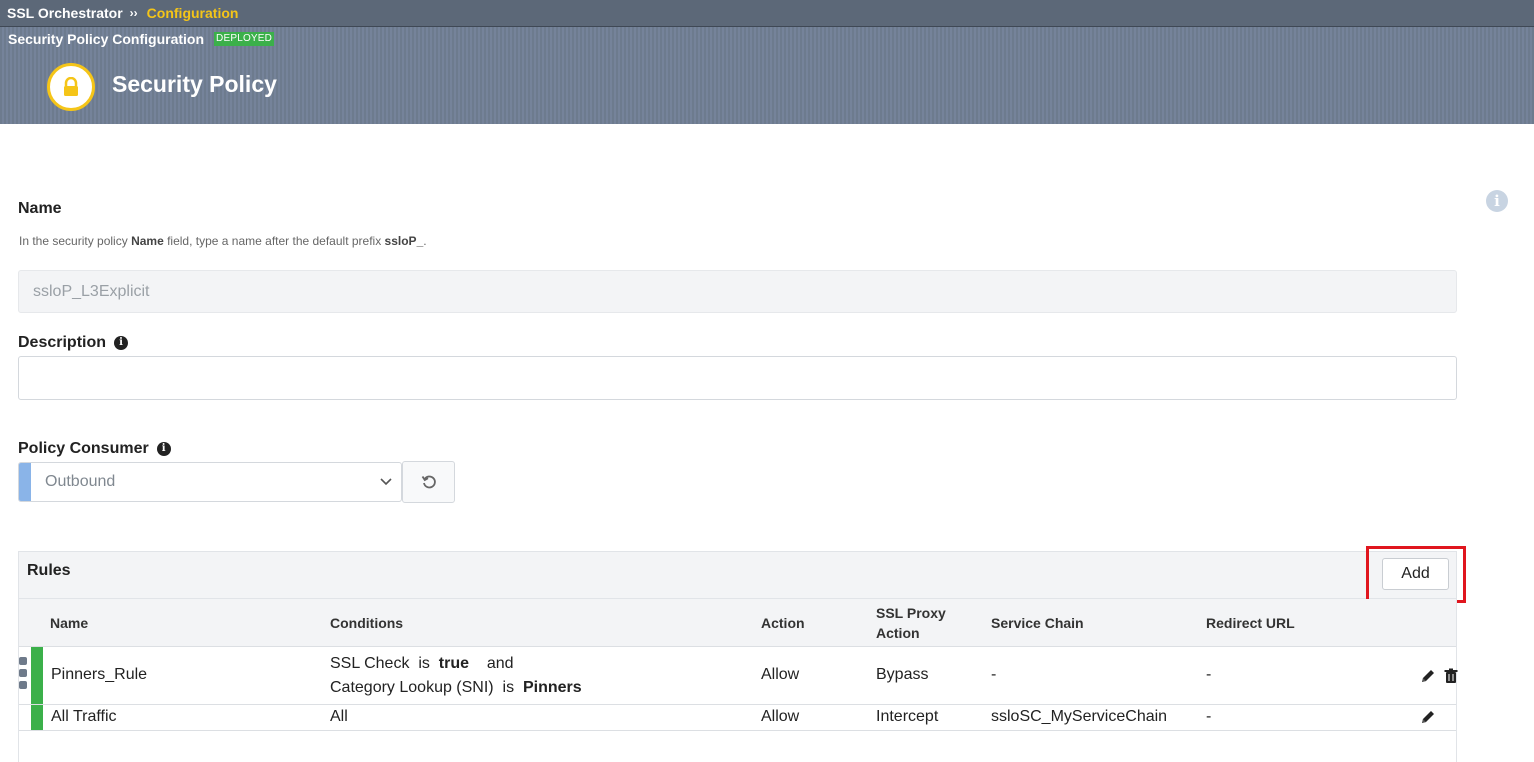 The width and height of the screenshot is (1534, 762). Describe the element at coordinates (737, 291) in the screenshot. I see `name-field: ssloP_L3Explicit` at that location.